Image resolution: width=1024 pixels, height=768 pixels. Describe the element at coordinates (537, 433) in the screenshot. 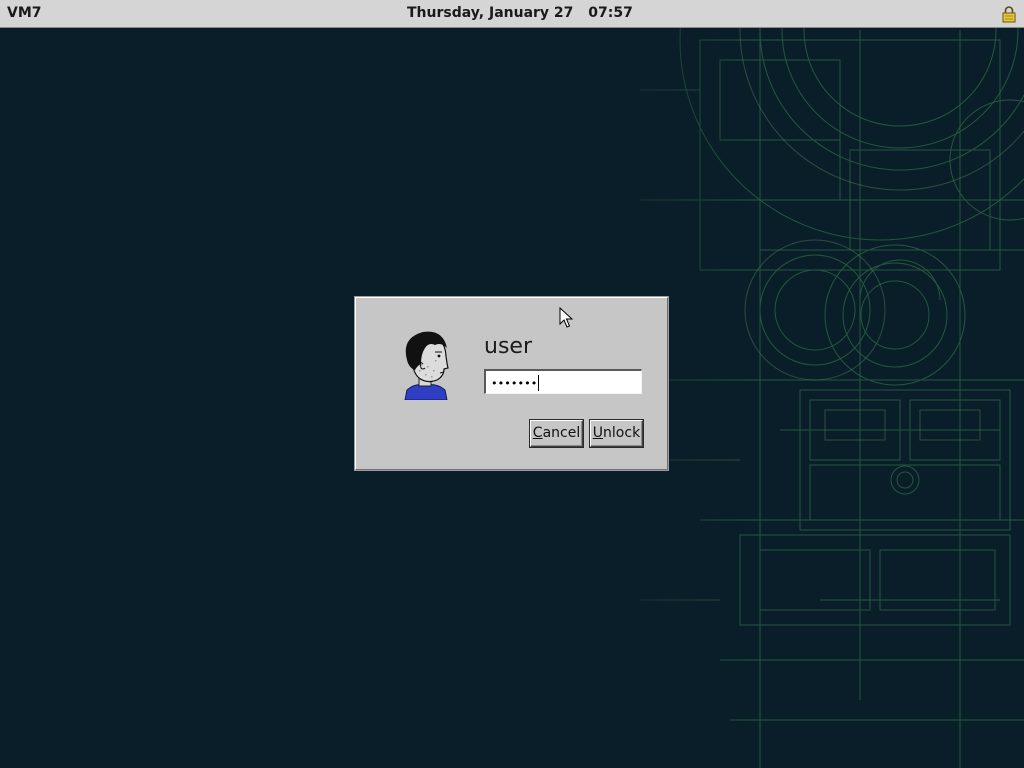

I see `cancel-mnemonic: C` at that location.